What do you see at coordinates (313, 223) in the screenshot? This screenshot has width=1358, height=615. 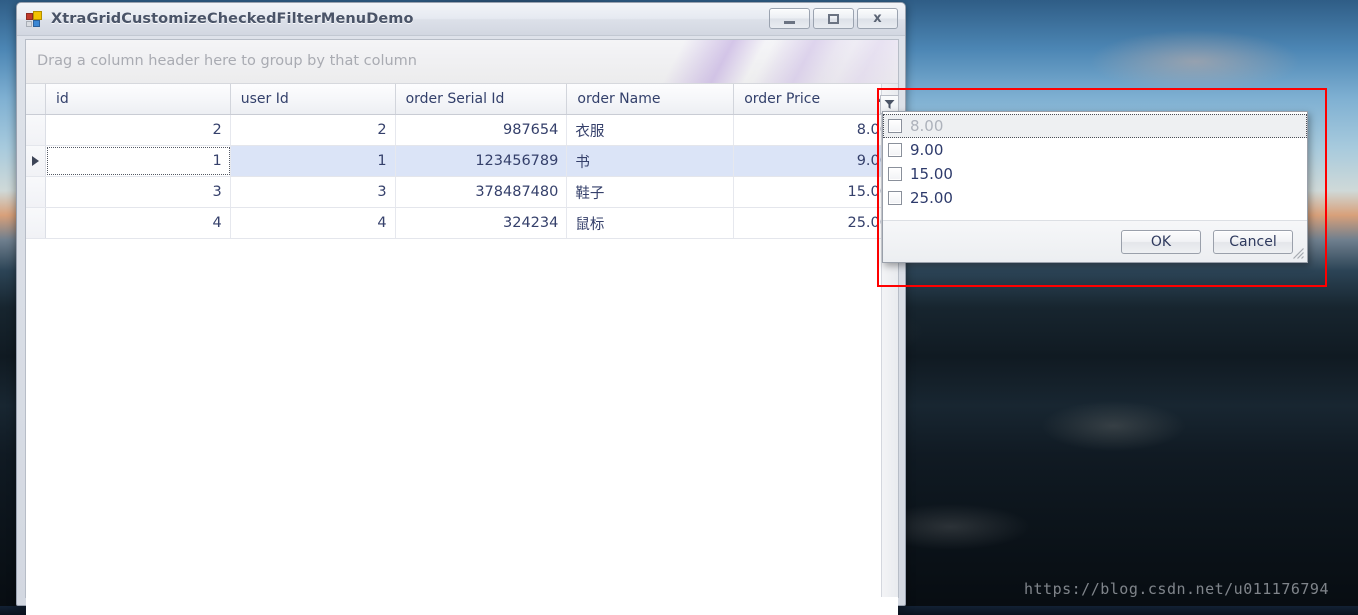 I see `cell-user_id: 4` at bounding box center [313, 223].